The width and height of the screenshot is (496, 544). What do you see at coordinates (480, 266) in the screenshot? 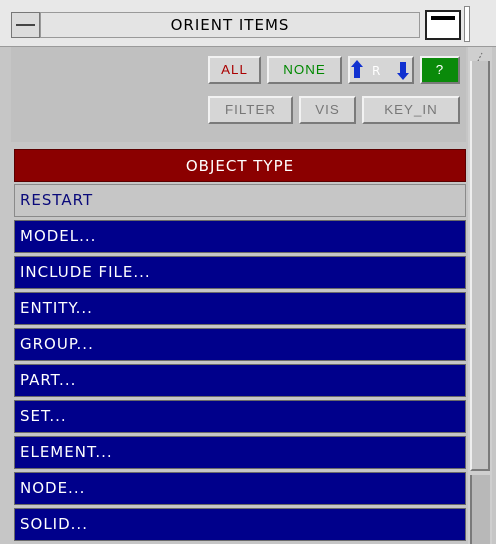
I see `scrollbar-thumb` at bounding box center [480, 266].